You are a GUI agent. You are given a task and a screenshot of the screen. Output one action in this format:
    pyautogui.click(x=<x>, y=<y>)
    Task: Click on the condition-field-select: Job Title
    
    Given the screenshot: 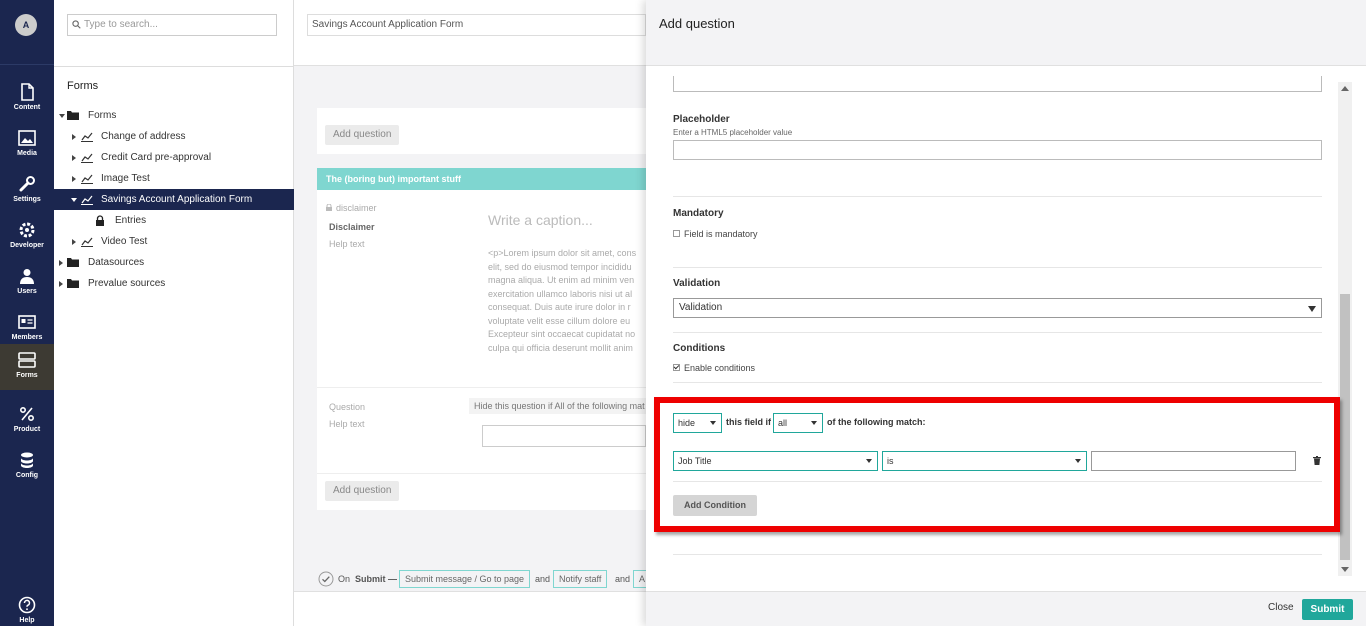 What is the action you would take?
    pyautogui.click(x=775, y=461)
    